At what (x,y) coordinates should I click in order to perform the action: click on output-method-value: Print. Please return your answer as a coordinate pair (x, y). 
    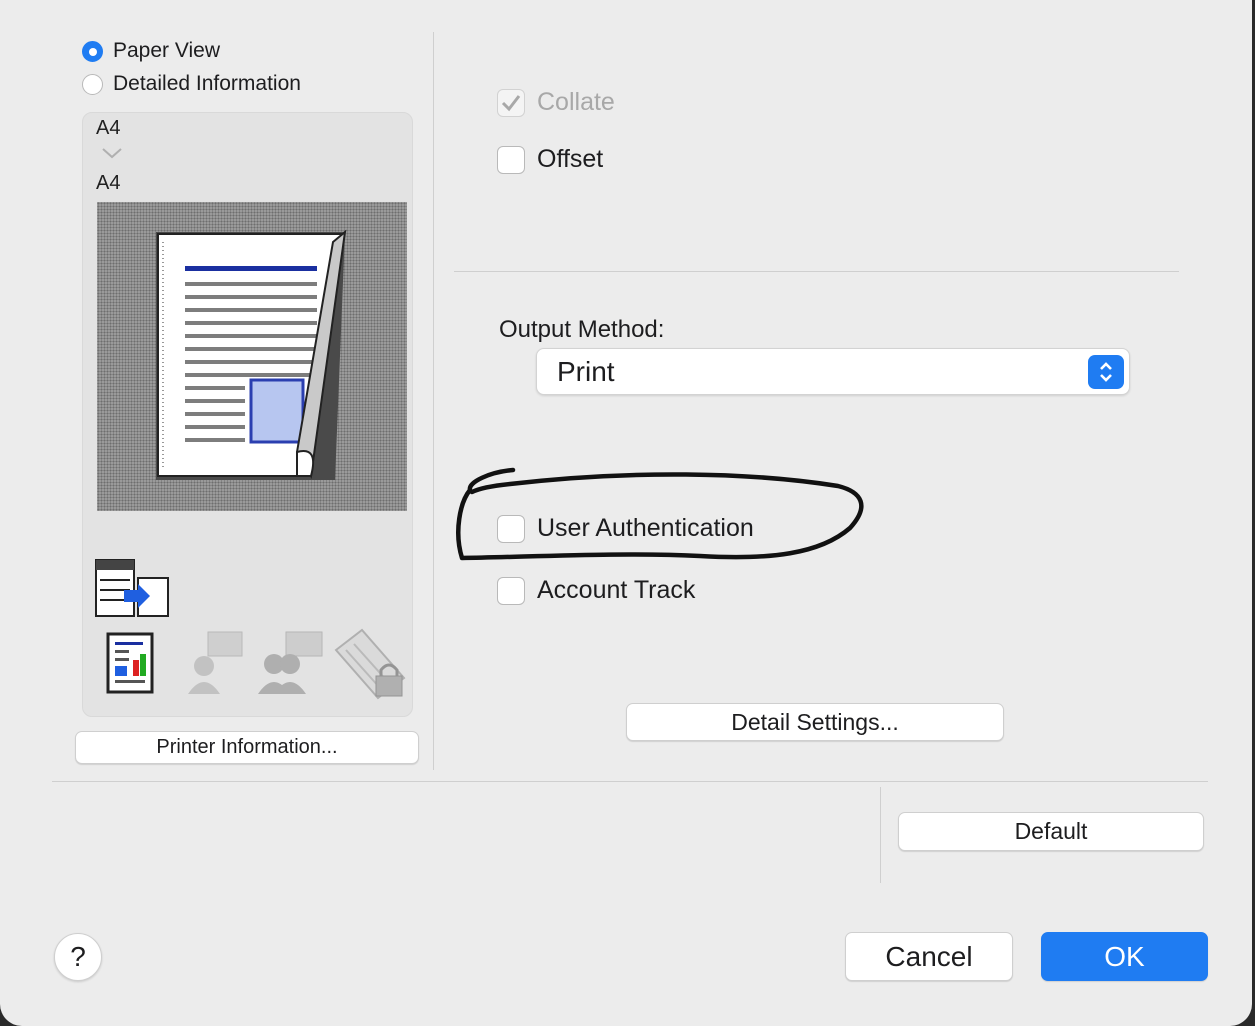
    Looking at the image, I should click on (586, 371).